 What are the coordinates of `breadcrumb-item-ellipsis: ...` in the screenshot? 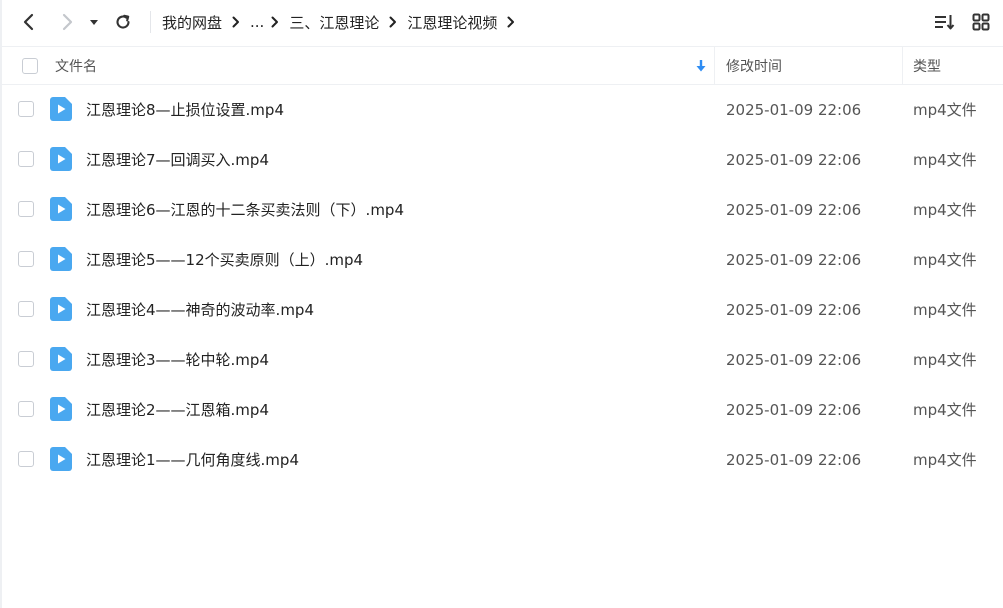 It's located at (257, 22).